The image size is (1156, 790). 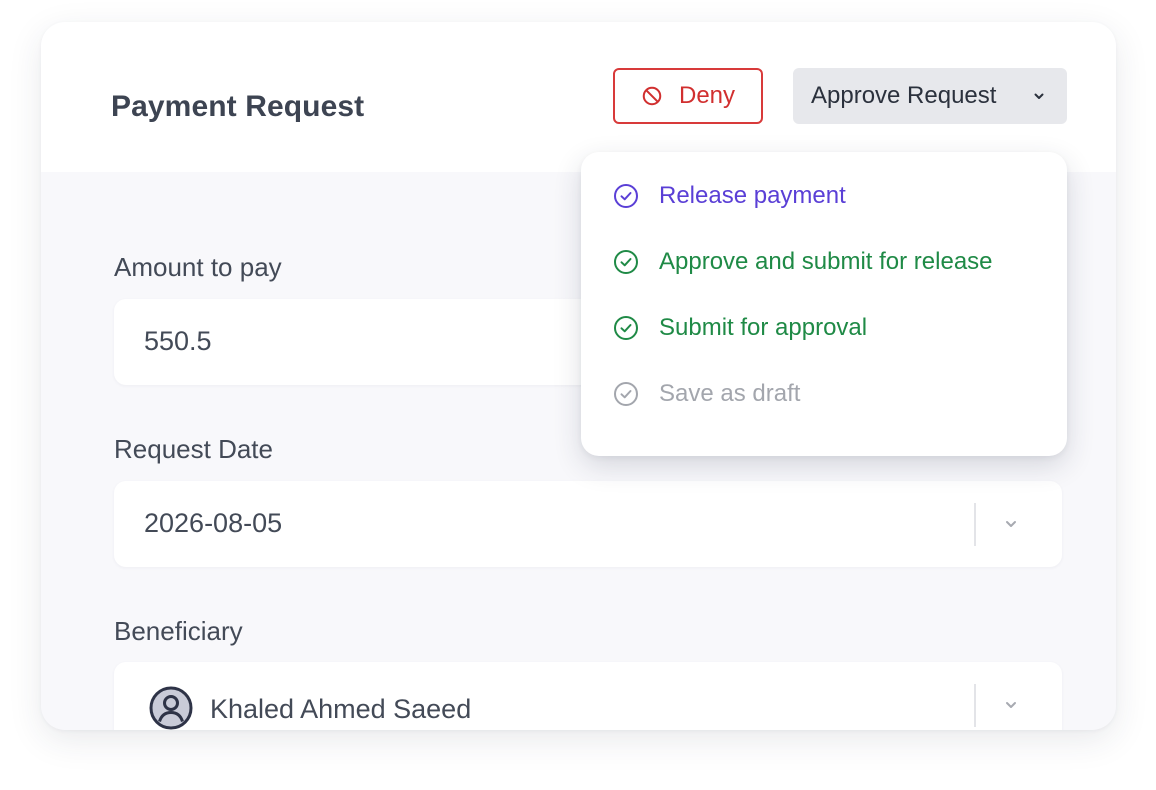 What do you see at coordinates (193, 449) in the screenshot?
I see `request-date-label: Request Date` at bounding box center [193, 449].